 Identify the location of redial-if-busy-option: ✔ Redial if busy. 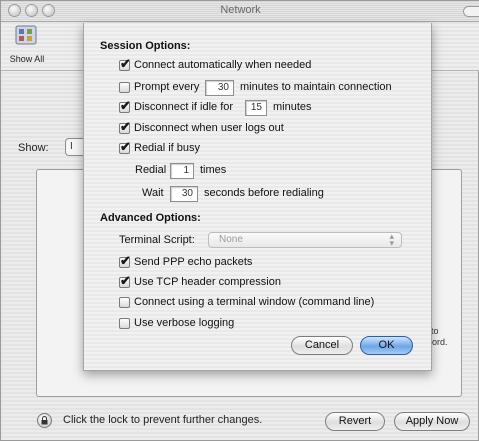
(219, 147).